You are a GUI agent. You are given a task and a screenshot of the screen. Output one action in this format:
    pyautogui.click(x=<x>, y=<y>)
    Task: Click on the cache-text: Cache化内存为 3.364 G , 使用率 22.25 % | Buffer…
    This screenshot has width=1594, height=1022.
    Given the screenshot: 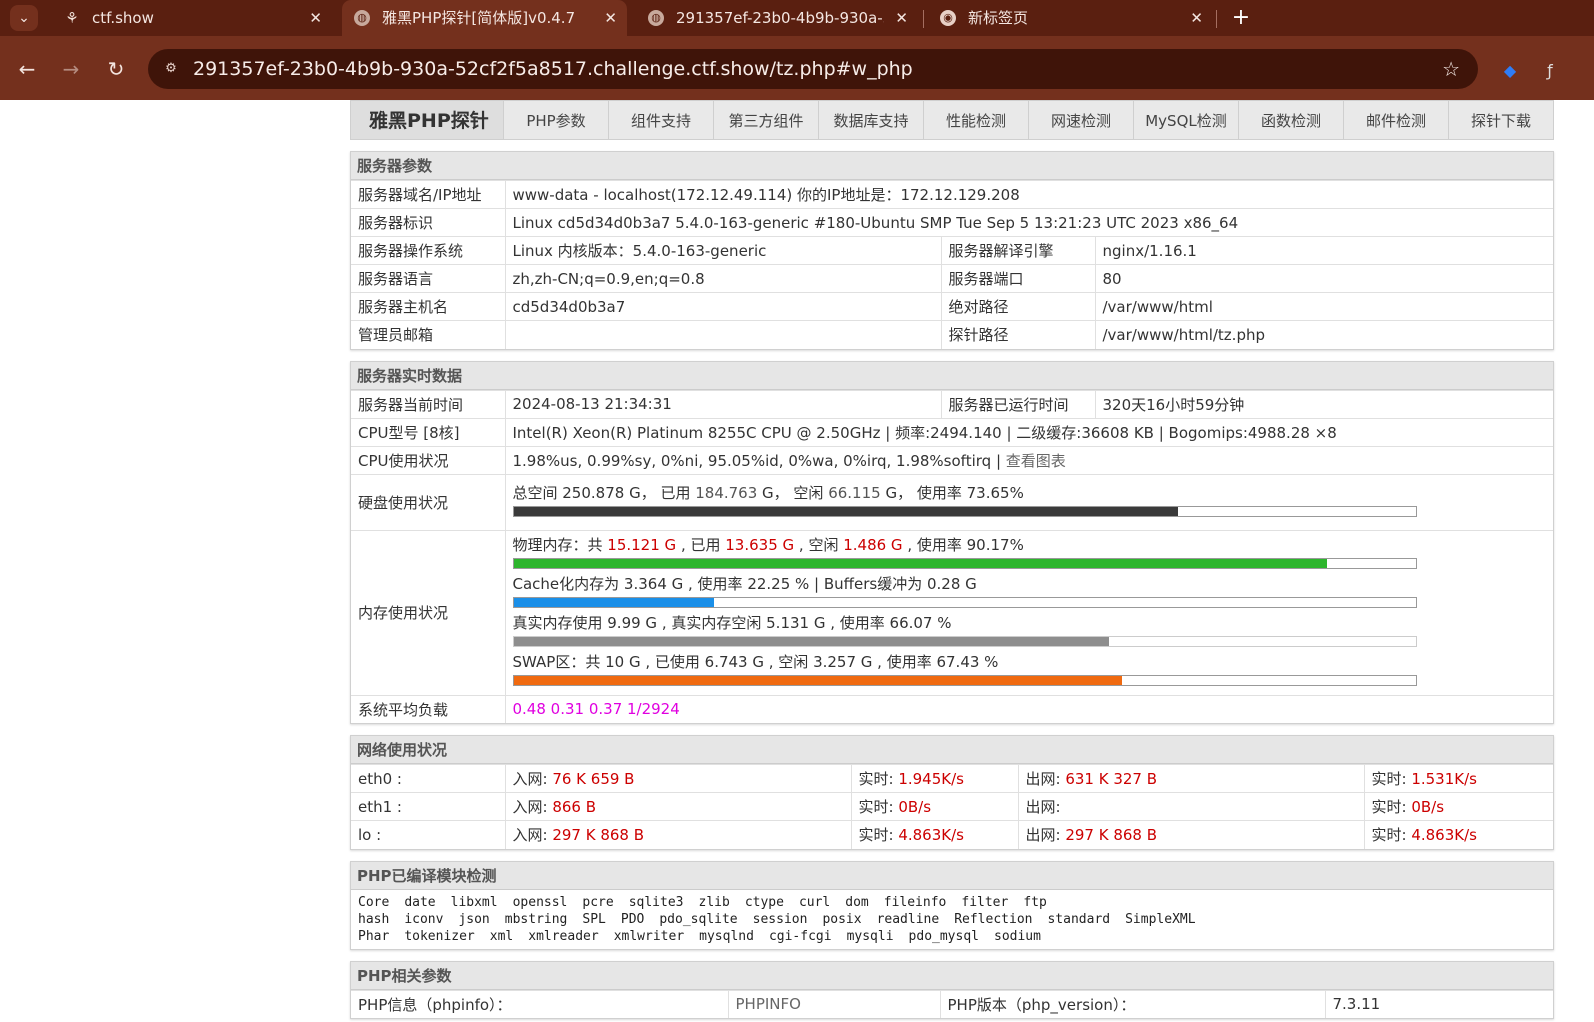 What is the action you would take?
    pyautogui.click(x=744, y=583)
    